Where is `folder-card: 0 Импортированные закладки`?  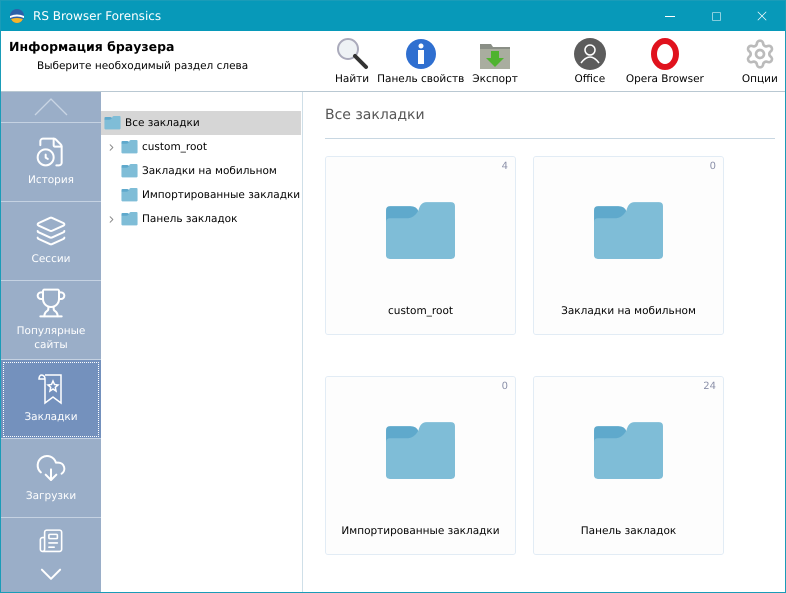 folder-card: 0 Импортированные закладки is located at coordinates (420, 465).